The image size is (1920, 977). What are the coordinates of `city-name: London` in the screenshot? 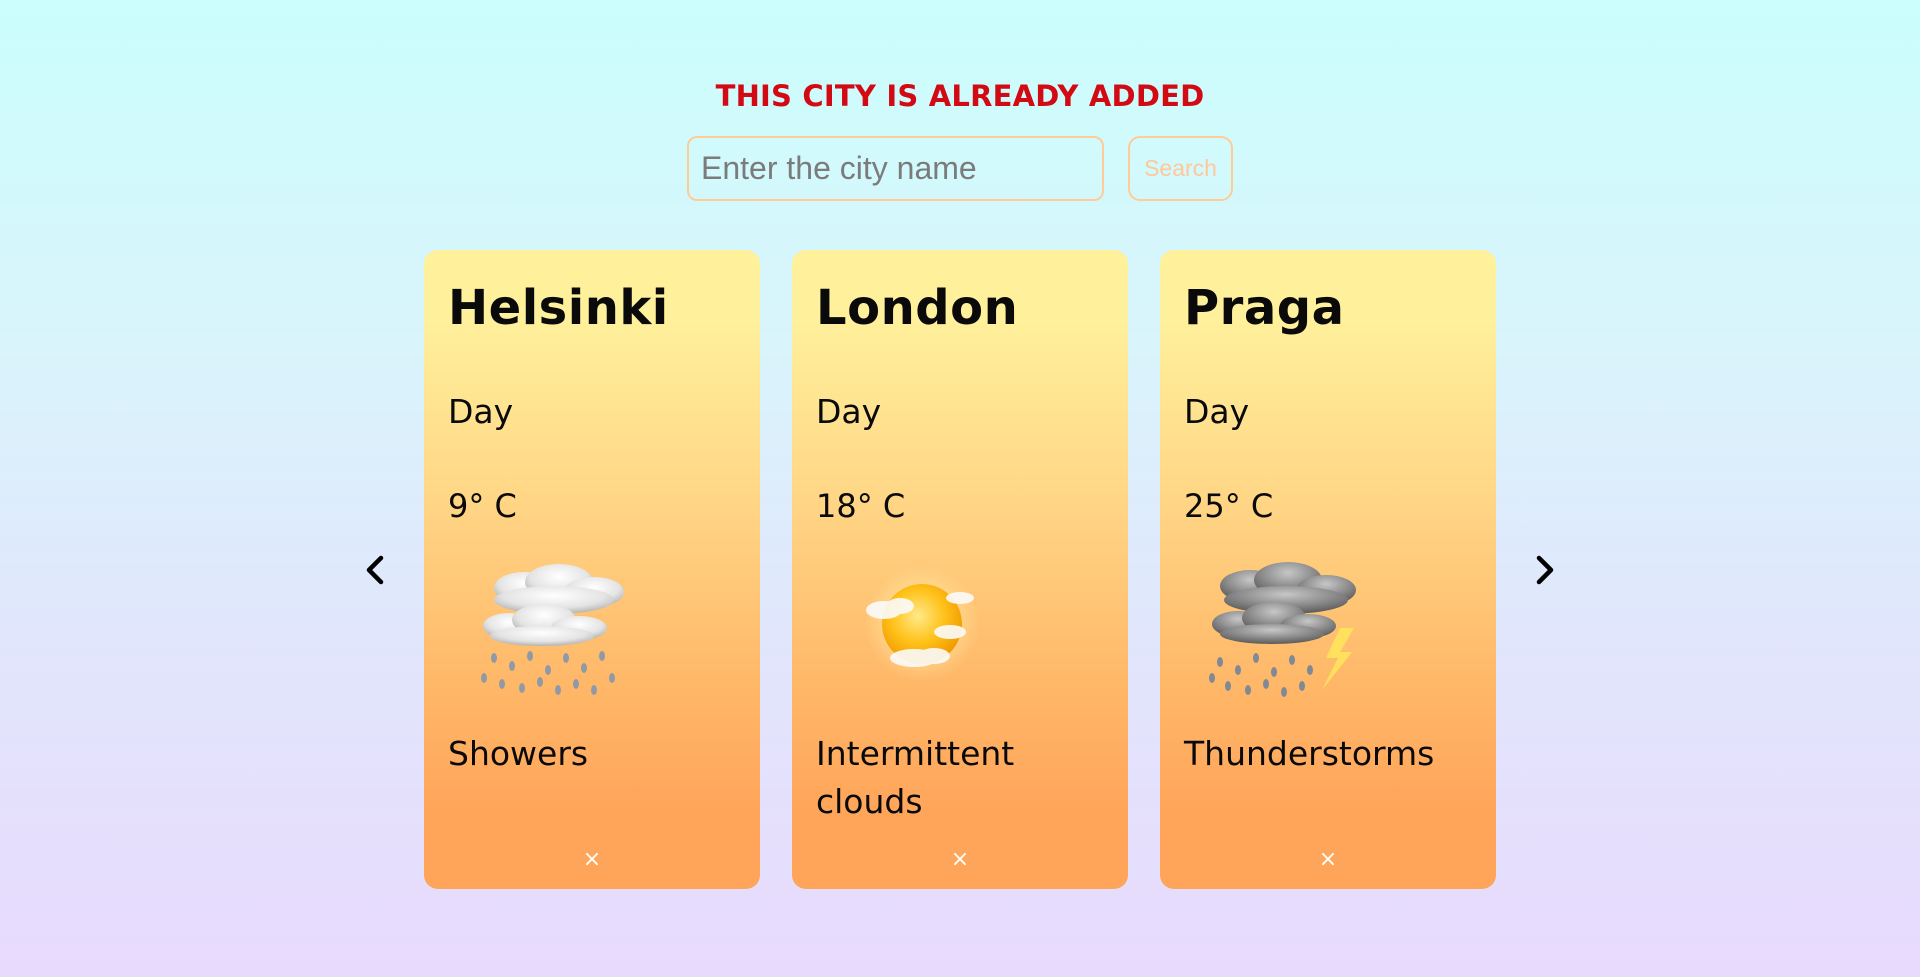 It's located at (917, 308).